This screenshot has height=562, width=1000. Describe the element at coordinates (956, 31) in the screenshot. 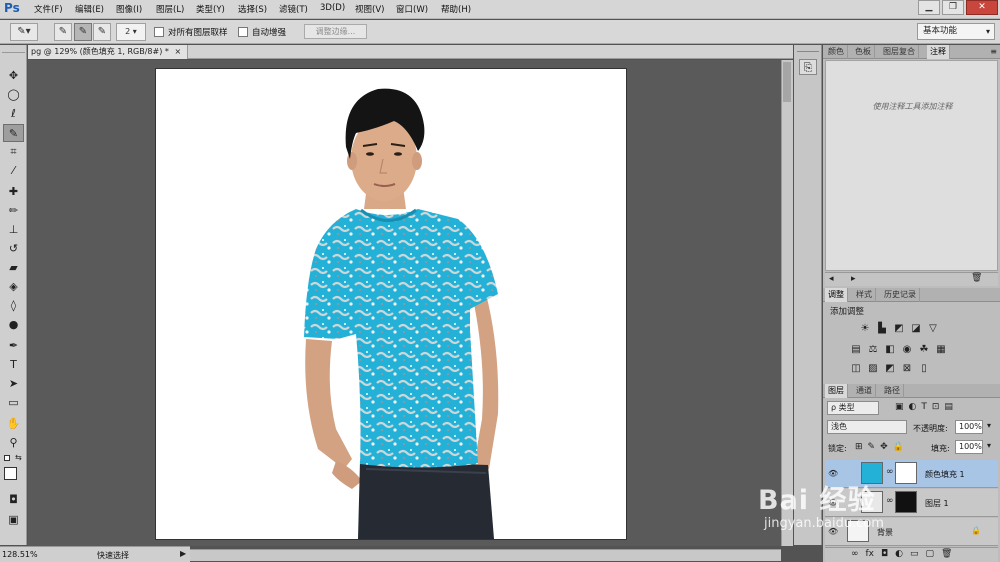

I see `workspace-select: 基本功能` at that location.